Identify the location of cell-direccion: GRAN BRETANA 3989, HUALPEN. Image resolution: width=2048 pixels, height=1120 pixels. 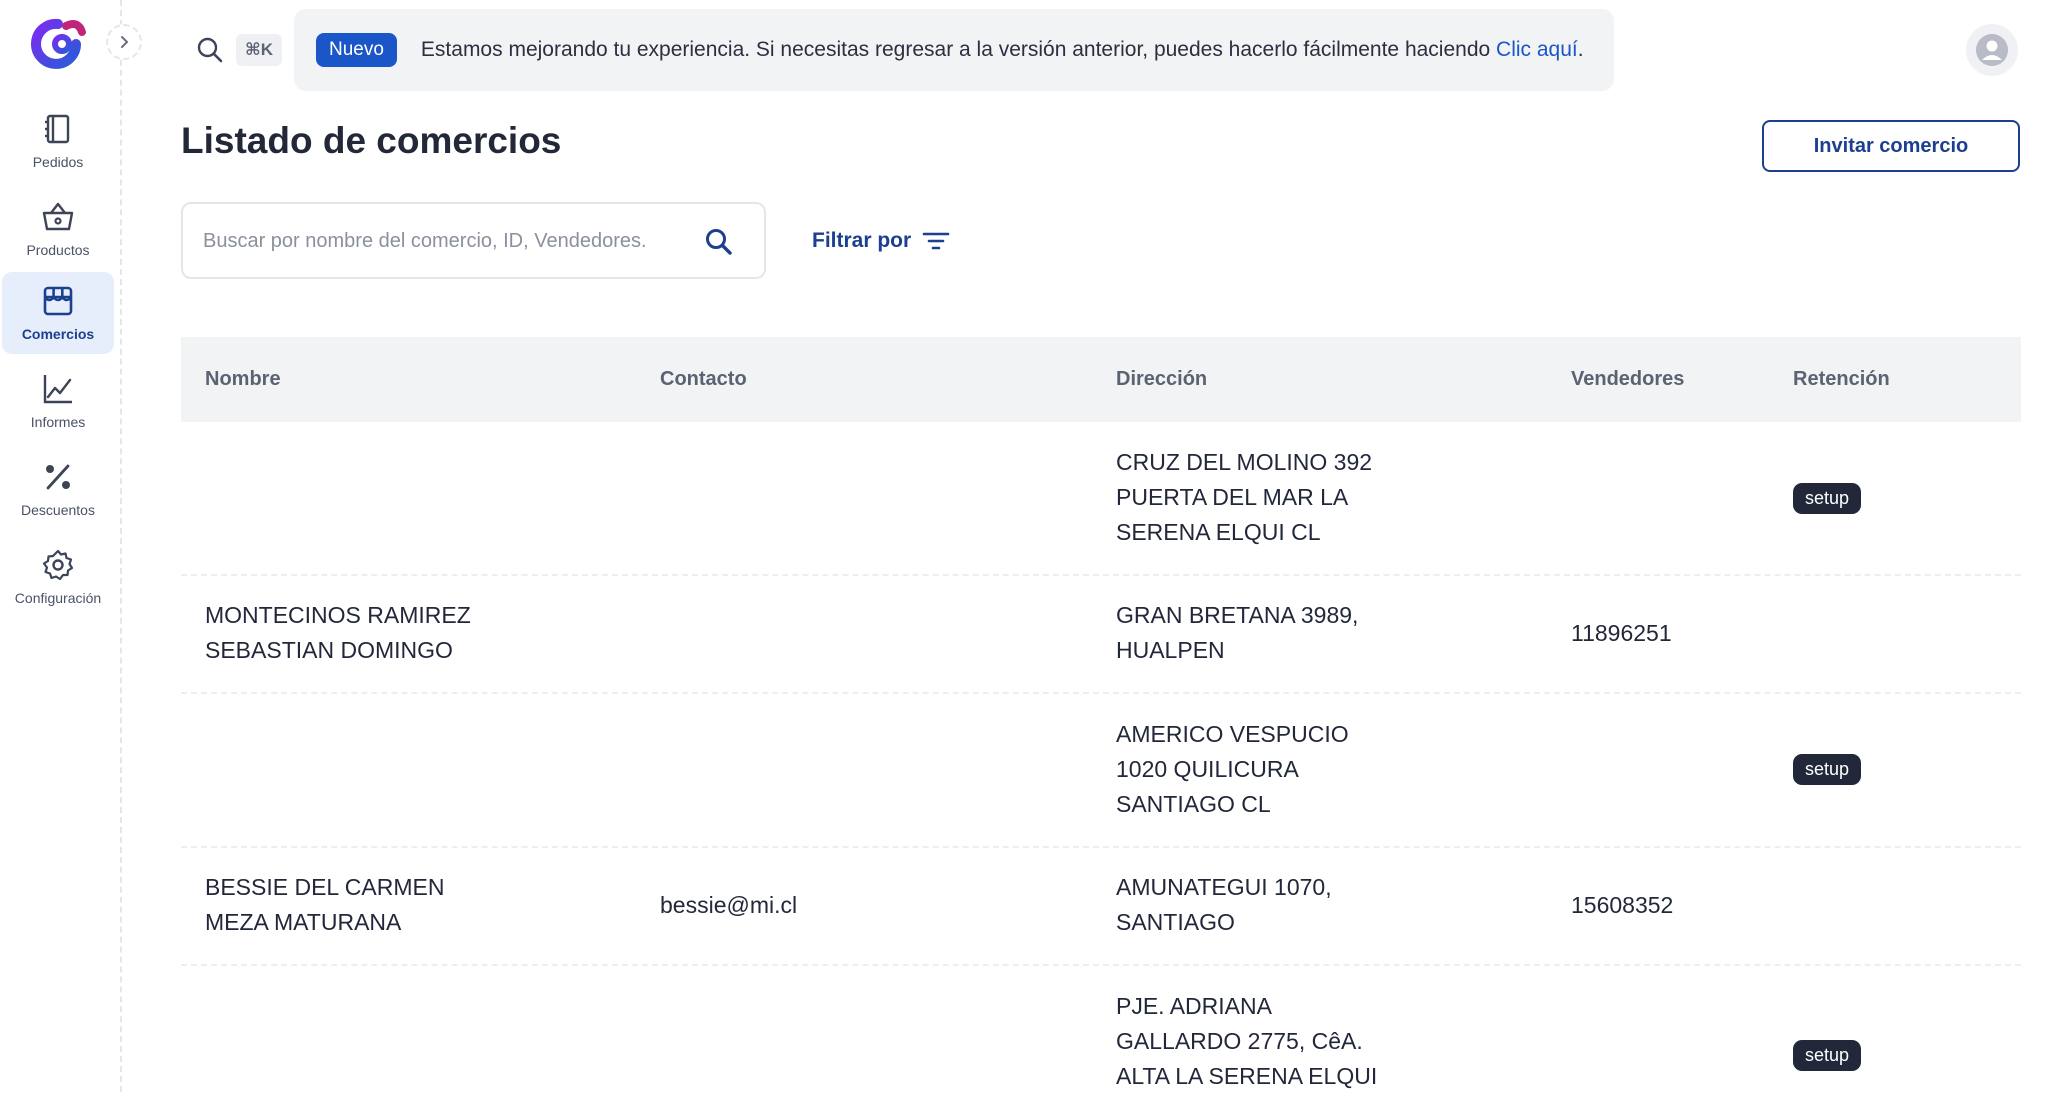
(1237, 632).